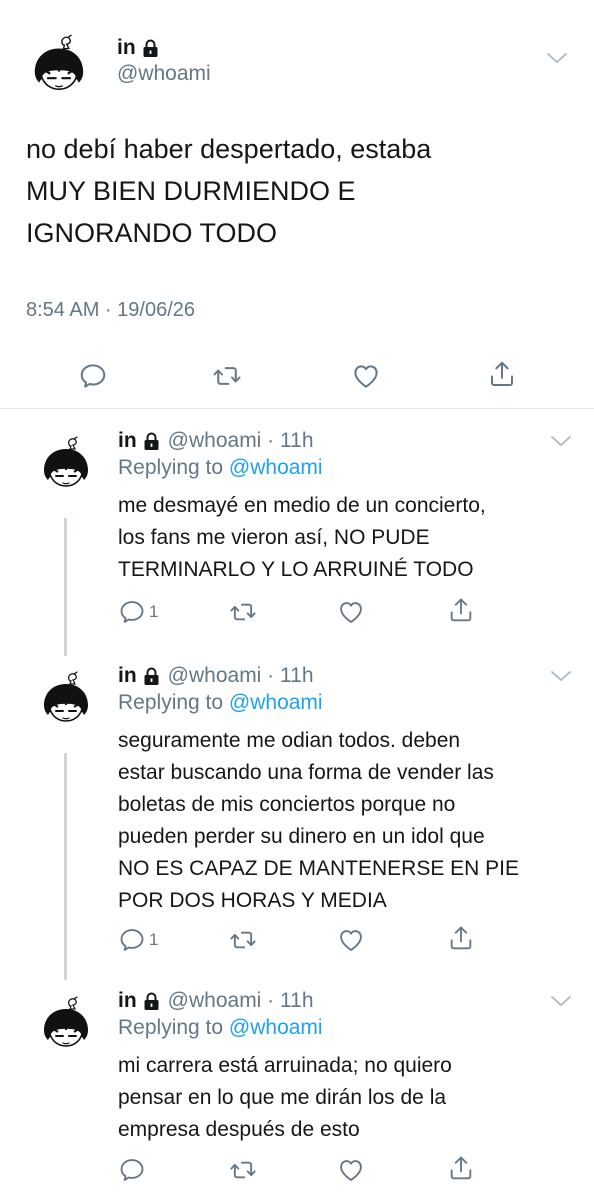 The width and height of the screenshot is (594, 1200). I want to click on tweet-text-line: pensar en lo que me dirán los de la, so click(282, 1097).